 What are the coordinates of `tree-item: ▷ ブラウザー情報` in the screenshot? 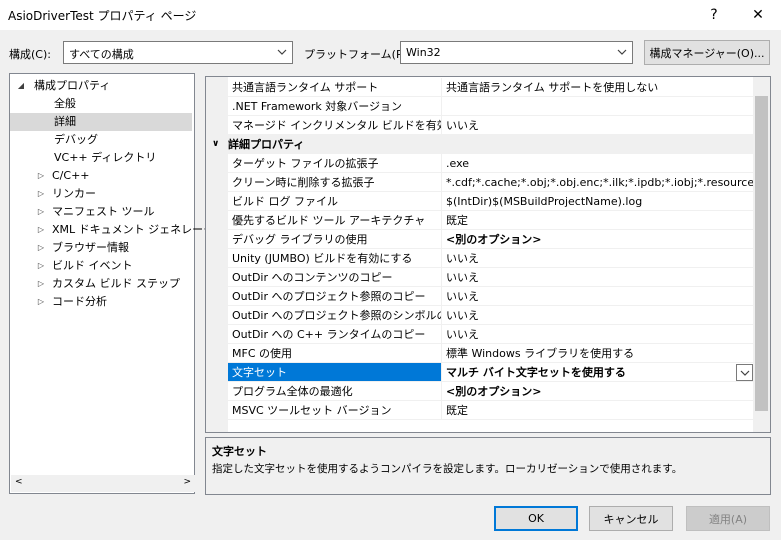 It's located at (101, 248).